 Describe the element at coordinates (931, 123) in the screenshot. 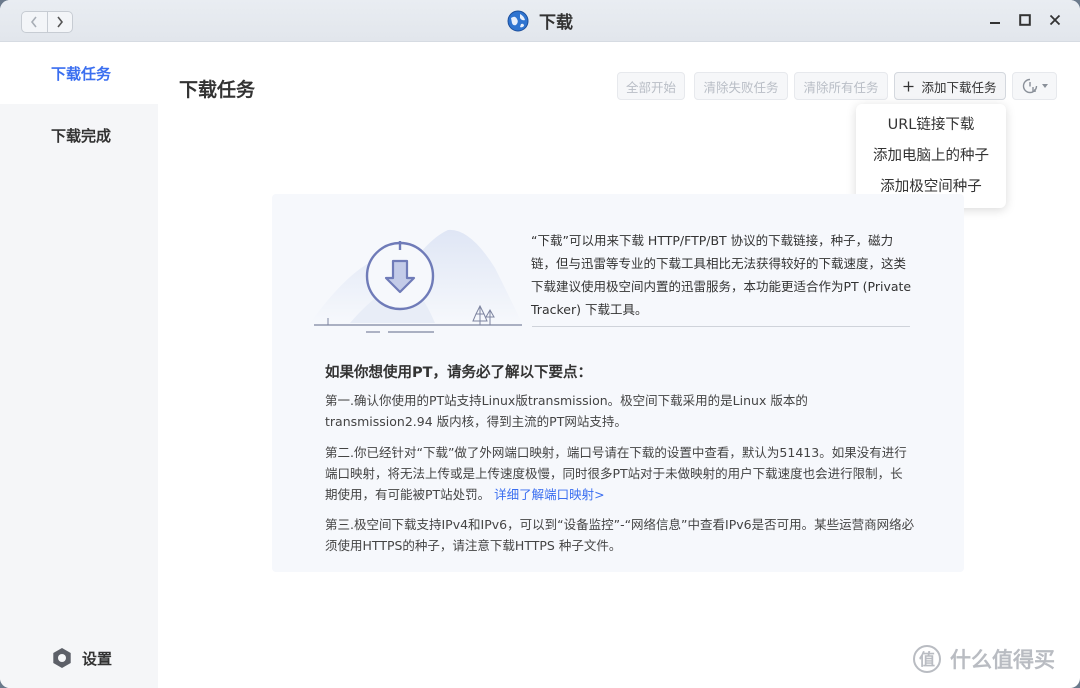

I see `menu-item-url-download: URL链接下载` at that location.